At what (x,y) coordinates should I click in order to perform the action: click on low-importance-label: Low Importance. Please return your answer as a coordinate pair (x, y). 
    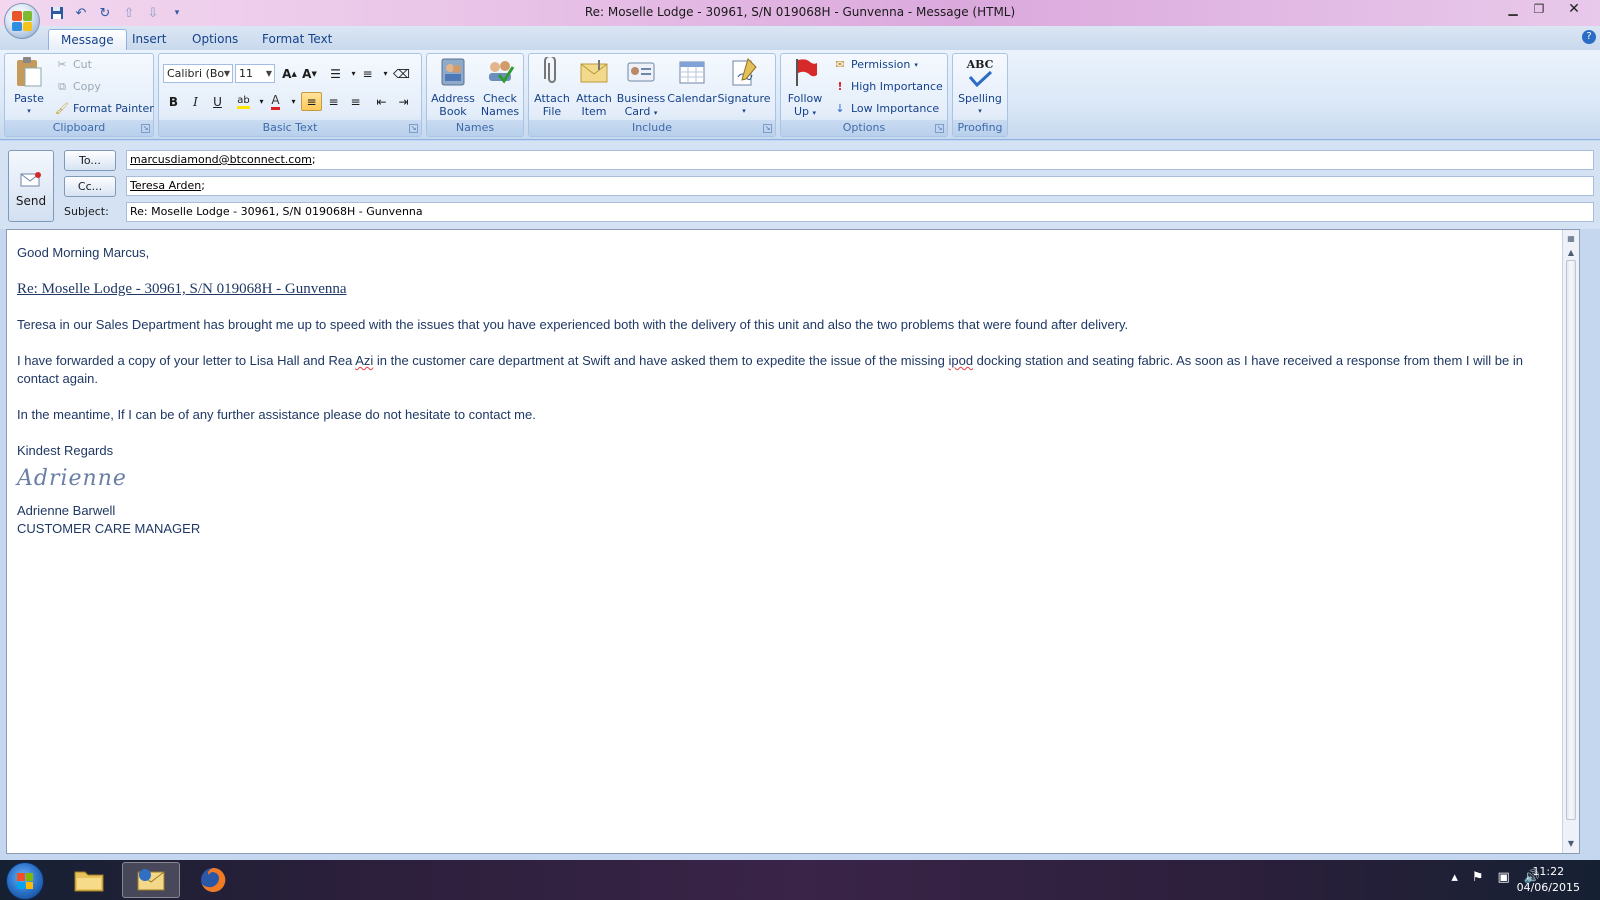
    Looking at the image, I should click on (895, 108).